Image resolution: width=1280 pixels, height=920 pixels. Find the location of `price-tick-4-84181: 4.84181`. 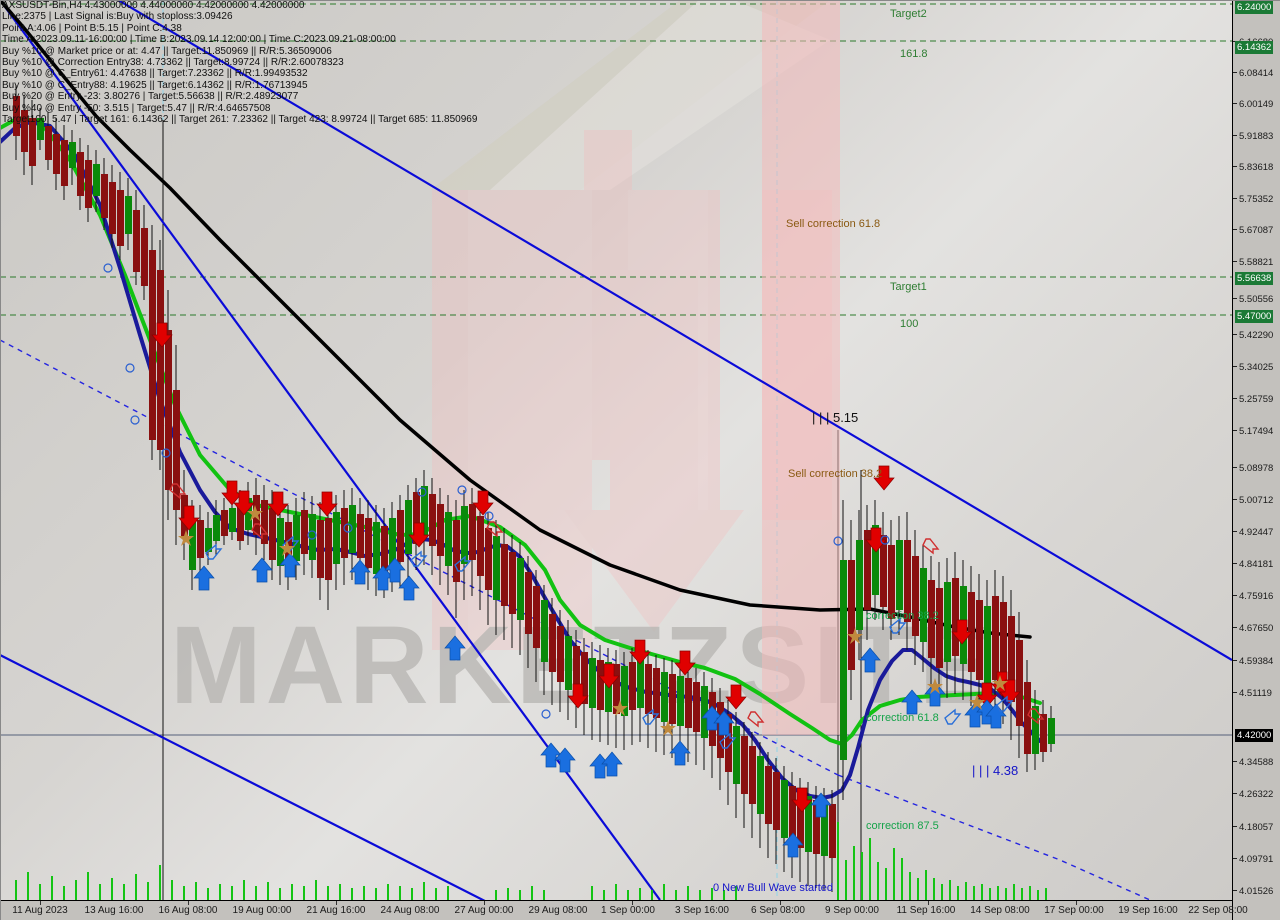

price-tick-4-84181: 4.84181 is located at coordinates (1253, 564).